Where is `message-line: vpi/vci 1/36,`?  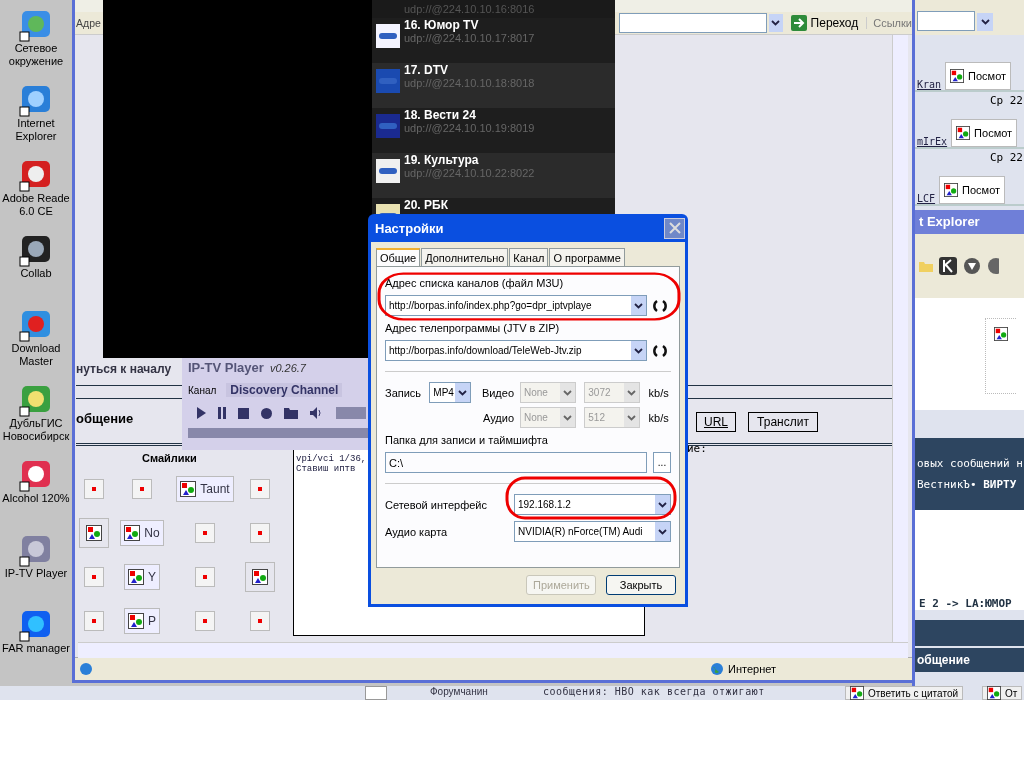 message-line: vpi/vci 1/36, is located at coordinates (331, 459).